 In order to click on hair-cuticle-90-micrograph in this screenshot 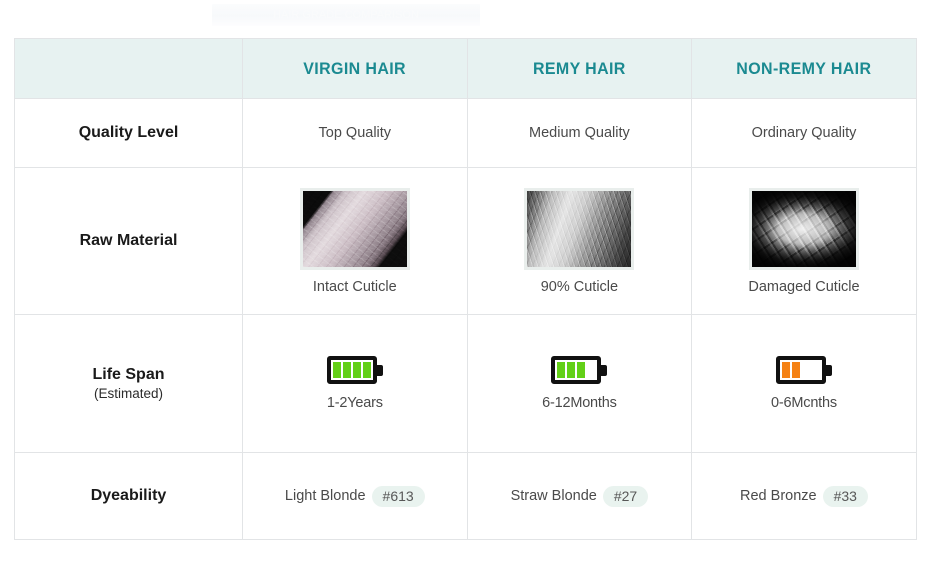, I will do `click(579, 228)`.